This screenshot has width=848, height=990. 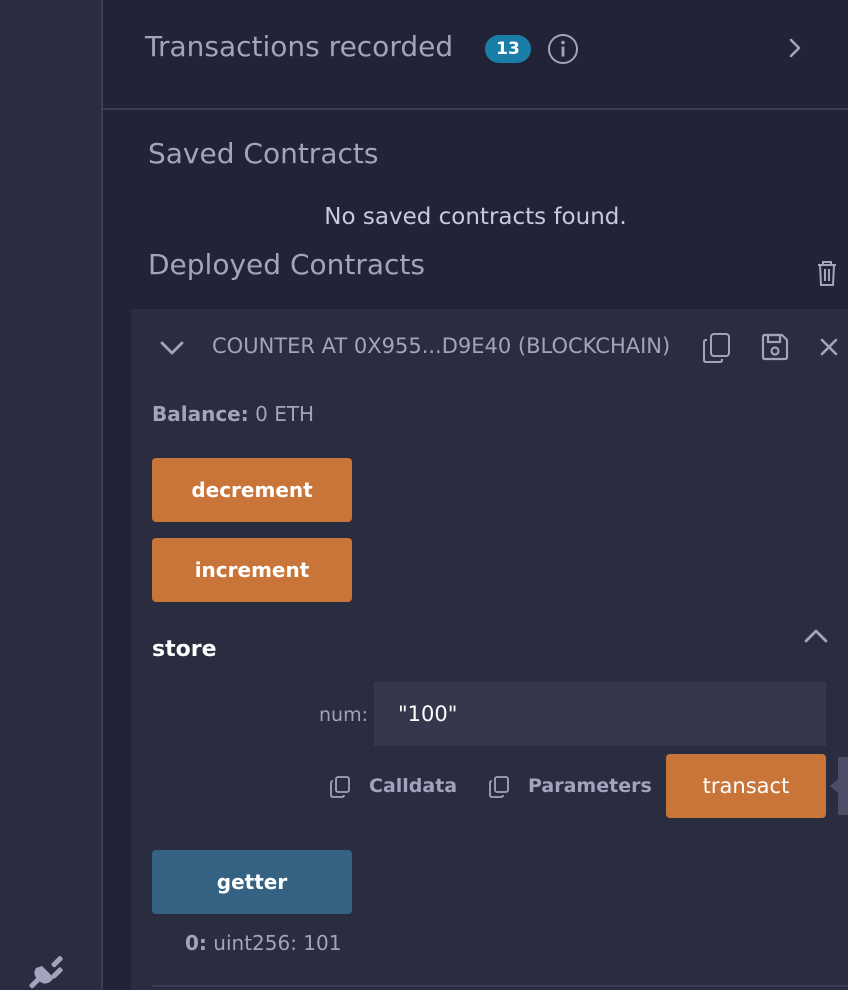 I want to click on close-icon, so click(x=829, y=347).